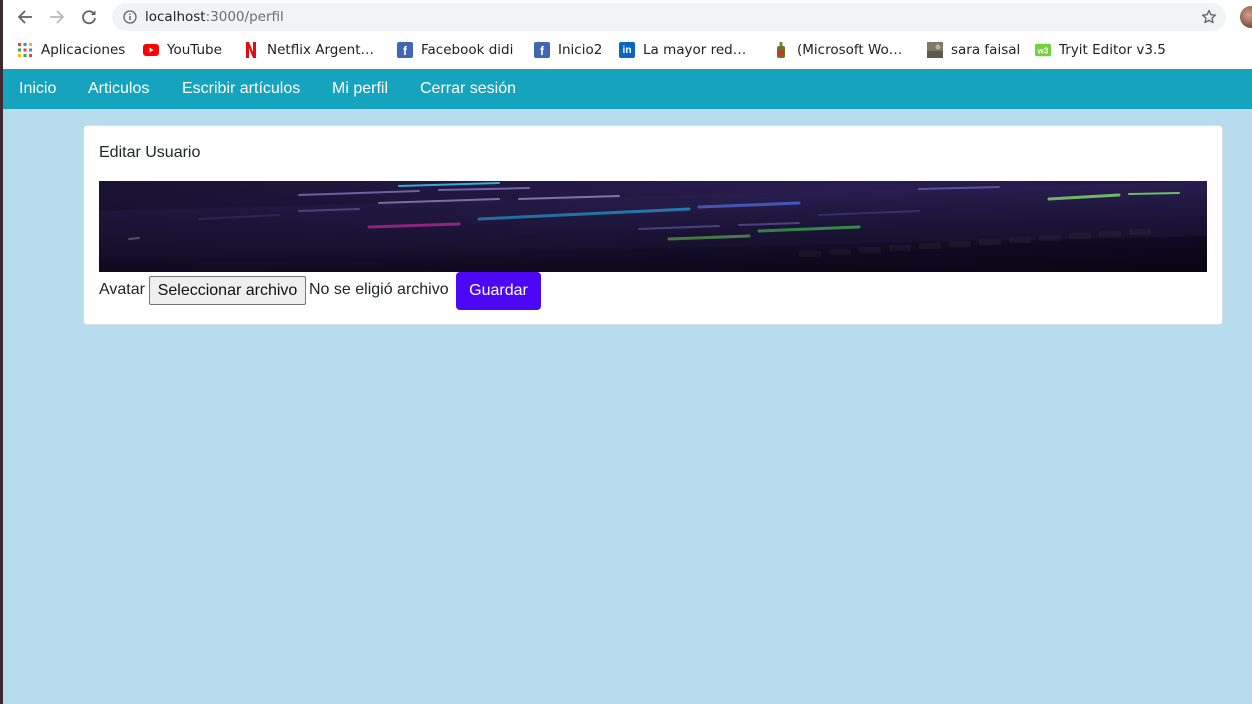  I want to click on bookmark-aplicaciones: Aplicaciones, so click(71, 50).